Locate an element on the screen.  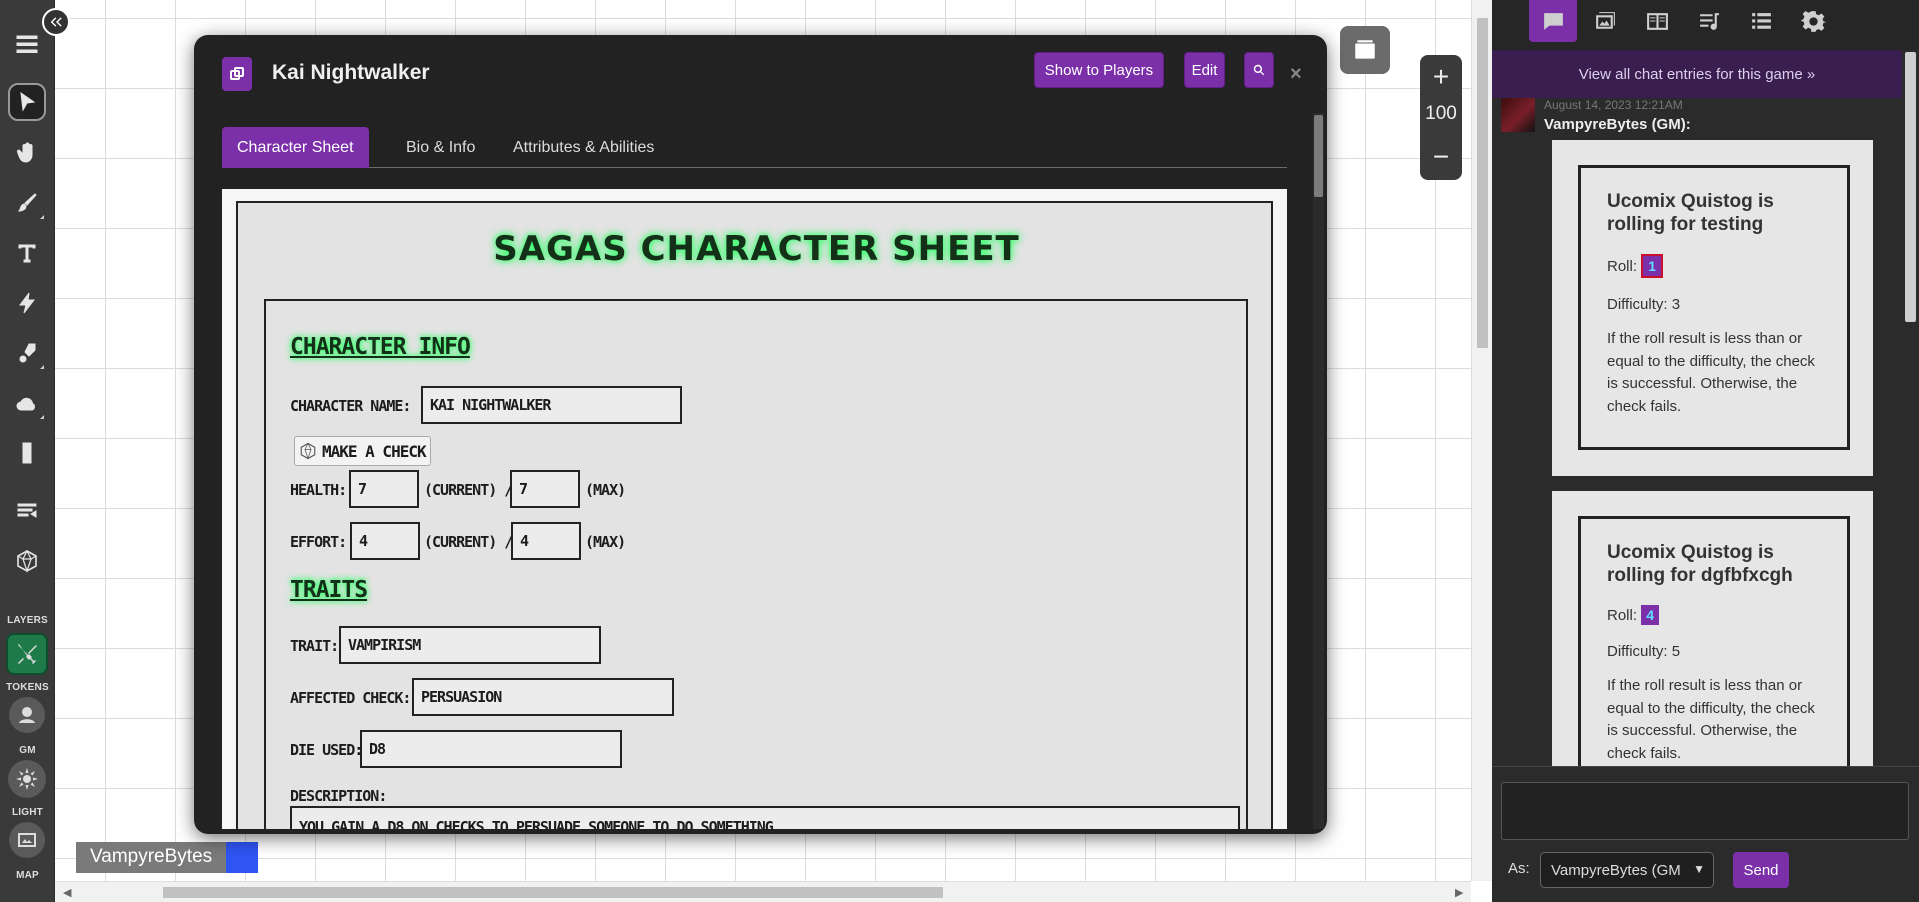
speak-as-select: VampyreBytes (GM ▼ is located at coordinates (1627, 870).